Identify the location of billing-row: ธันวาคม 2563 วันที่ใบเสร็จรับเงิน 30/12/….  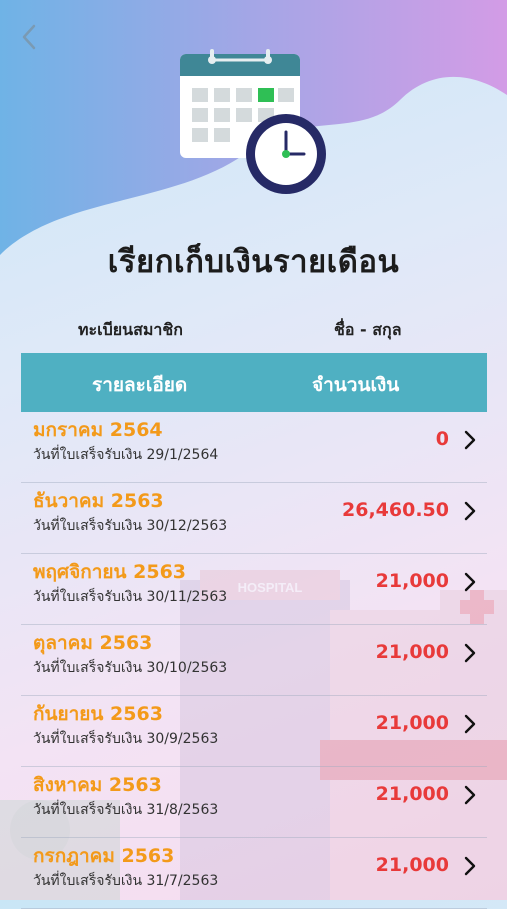
(254, 518).